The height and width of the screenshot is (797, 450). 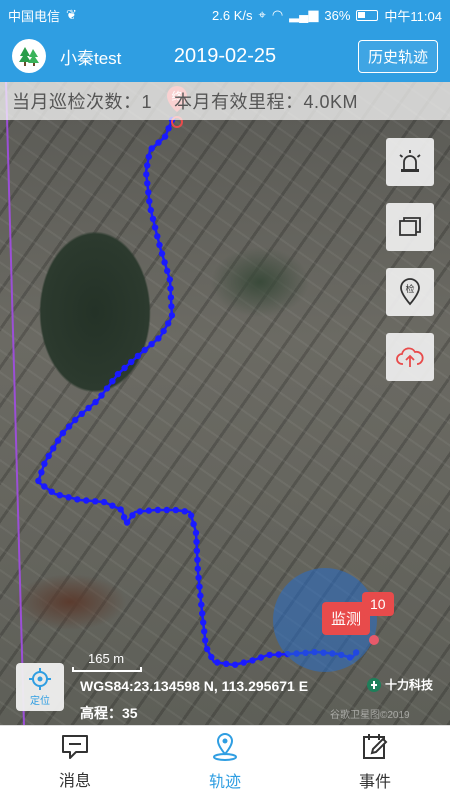 What do you see at coordinates (410, 292) in the screenshot?
I see `inspection-pin-button: 检` at bounding box center [410, 292].